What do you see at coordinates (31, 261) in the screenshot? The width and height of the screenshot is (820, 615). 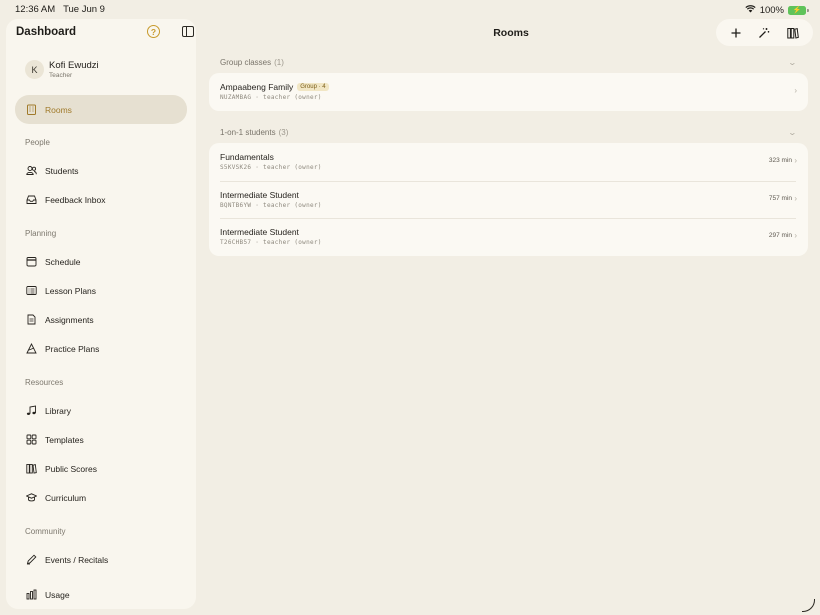 I see `calendar-icon` at bounding box center [31, 261].